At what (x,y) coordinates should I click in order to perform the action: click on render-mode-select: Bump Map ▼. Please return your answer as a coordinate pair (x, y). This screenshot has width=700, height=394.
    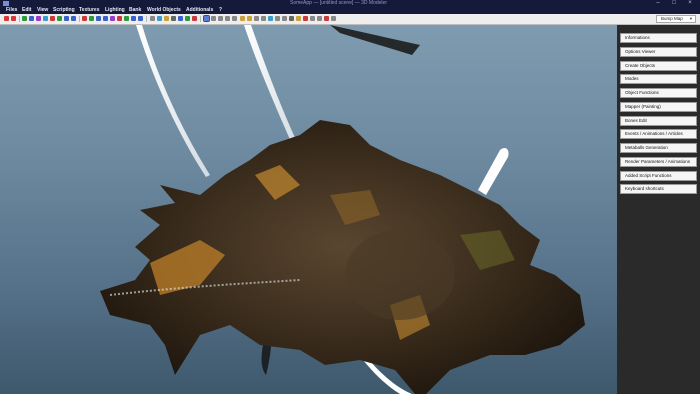
    Looking at the image, I should click on (676, 19).